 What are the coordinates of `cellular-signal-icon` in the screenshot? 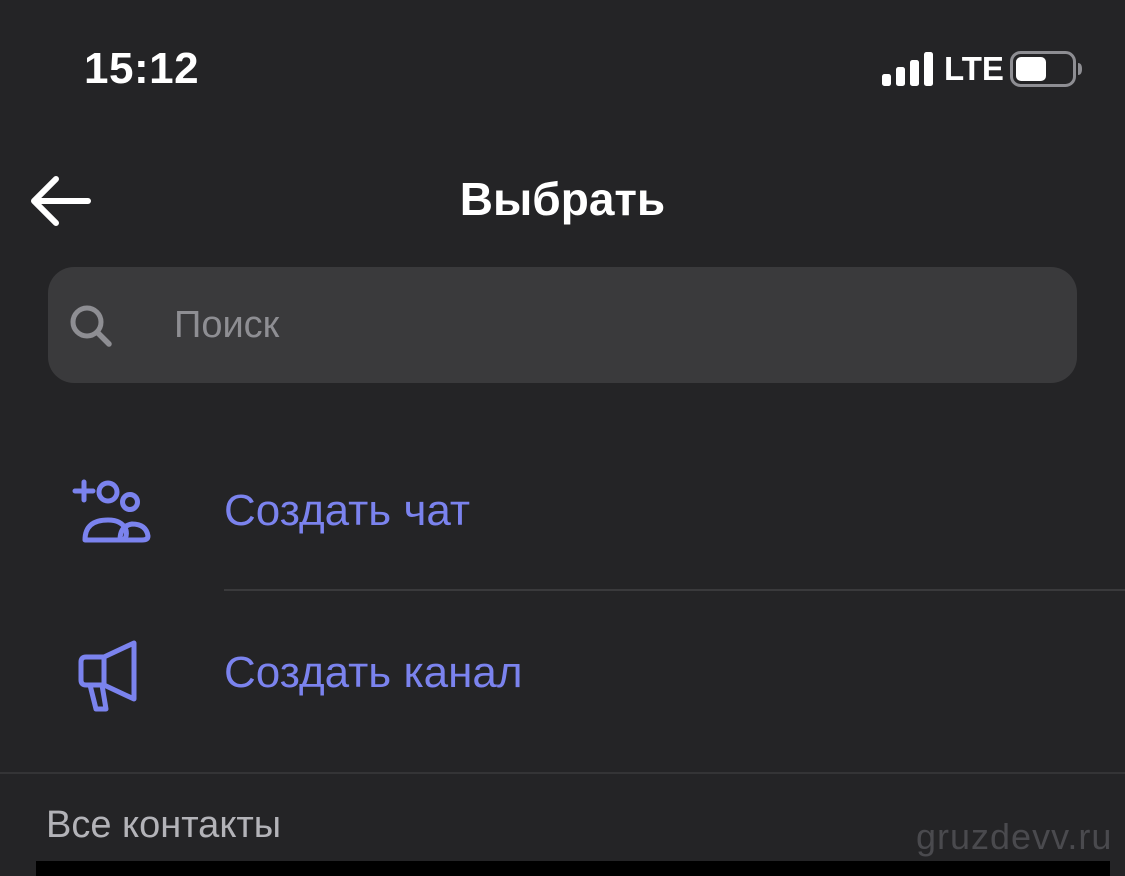 It's located at (907, 69).